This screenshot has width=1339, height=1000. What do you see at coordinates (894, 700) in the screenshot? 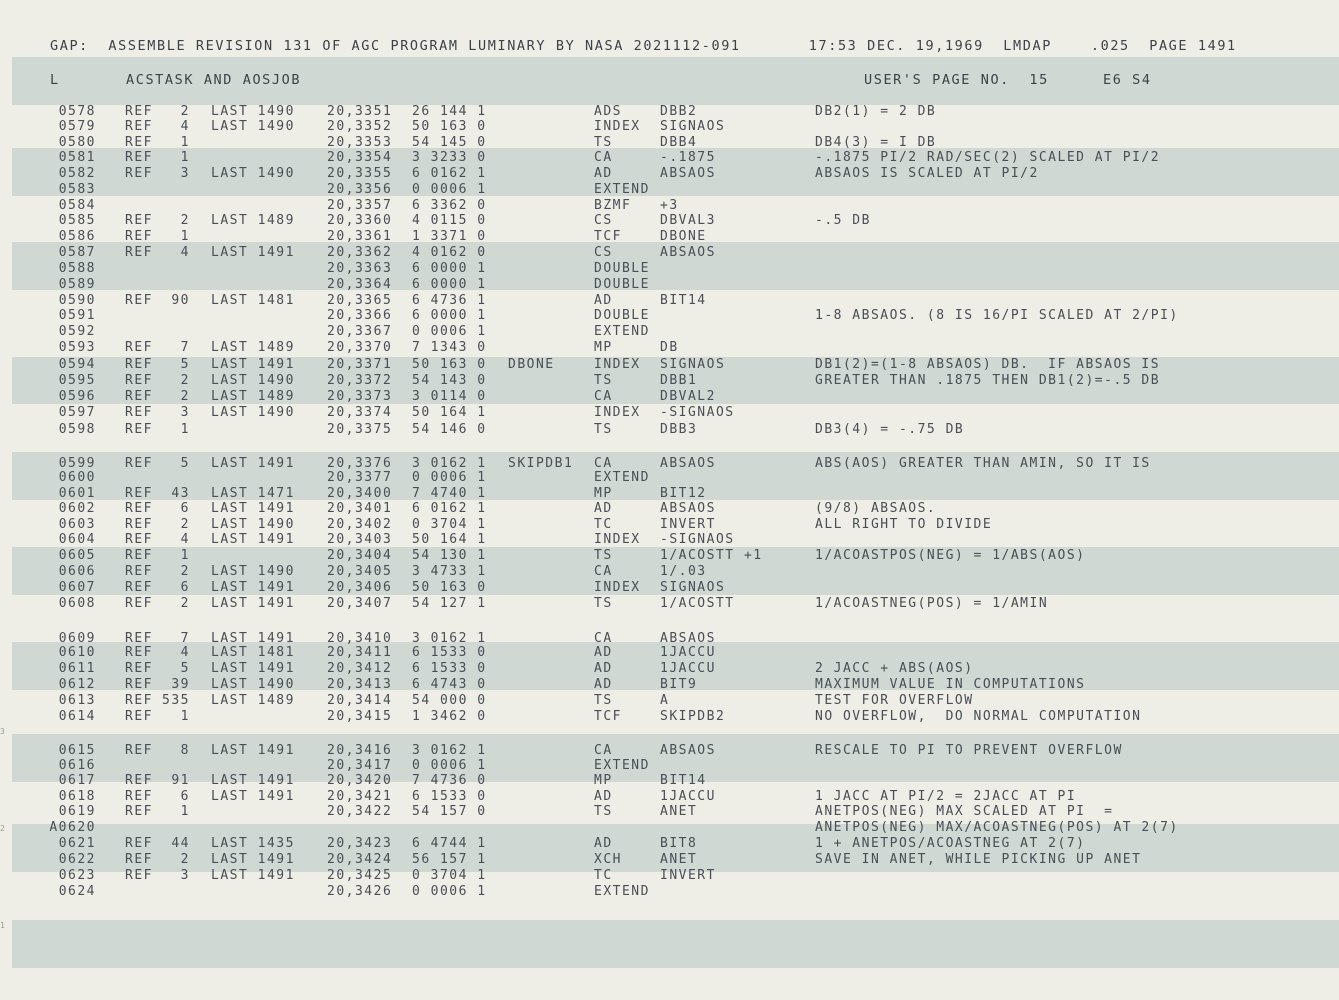
I see `comment: TEST FOR OVERFLOW` at bounding box center [894, 700].